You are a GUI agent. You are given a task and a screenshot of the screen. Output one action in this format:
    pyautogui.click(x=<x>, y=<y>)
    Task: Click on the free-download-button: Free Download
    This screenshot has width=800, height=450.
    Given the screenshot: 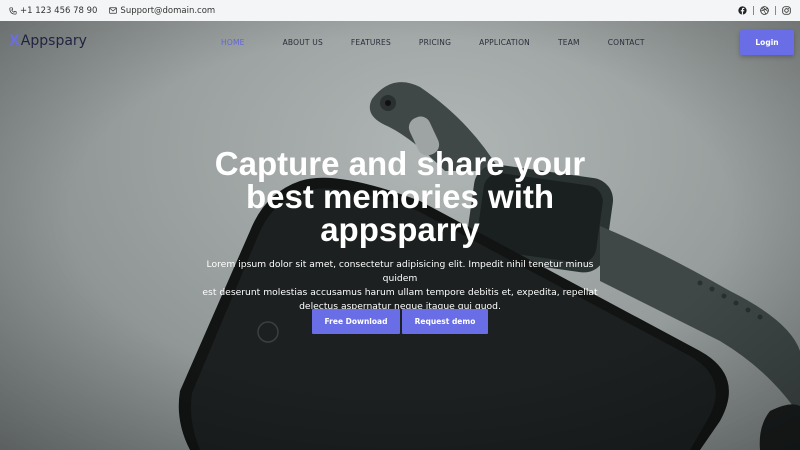 What is the action you would take?
    pyautogui.click(x=356, y=321)
    